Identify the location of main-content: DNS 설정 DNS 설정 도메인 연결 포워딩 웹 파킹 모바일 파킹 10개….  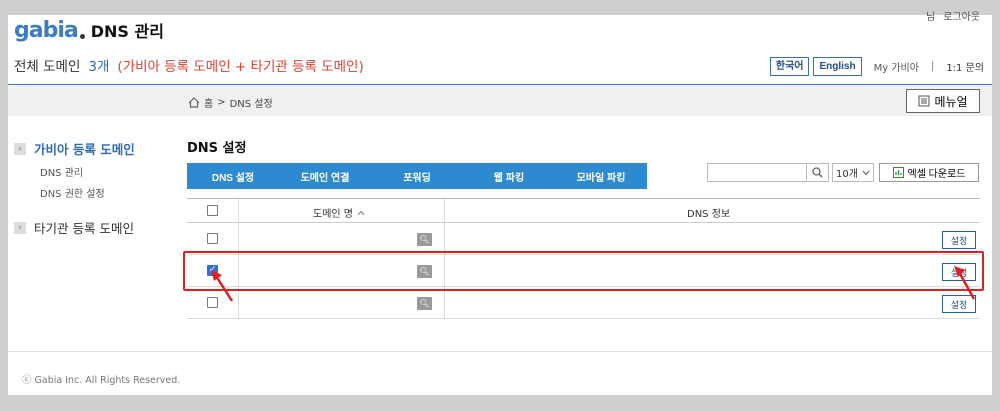
(583, 163).